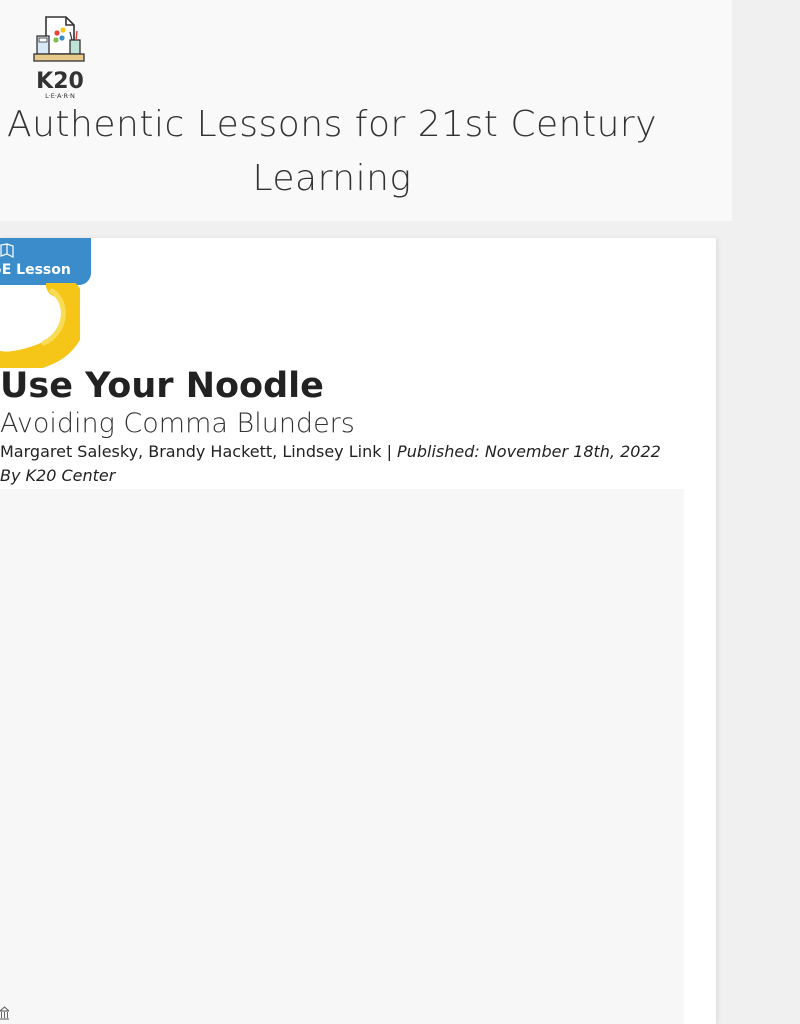  What do you see at coordinates (529, 451) in the screenshot?
I see `published-date: Published: November 18th, 2022` at bounding box center [529, 451].